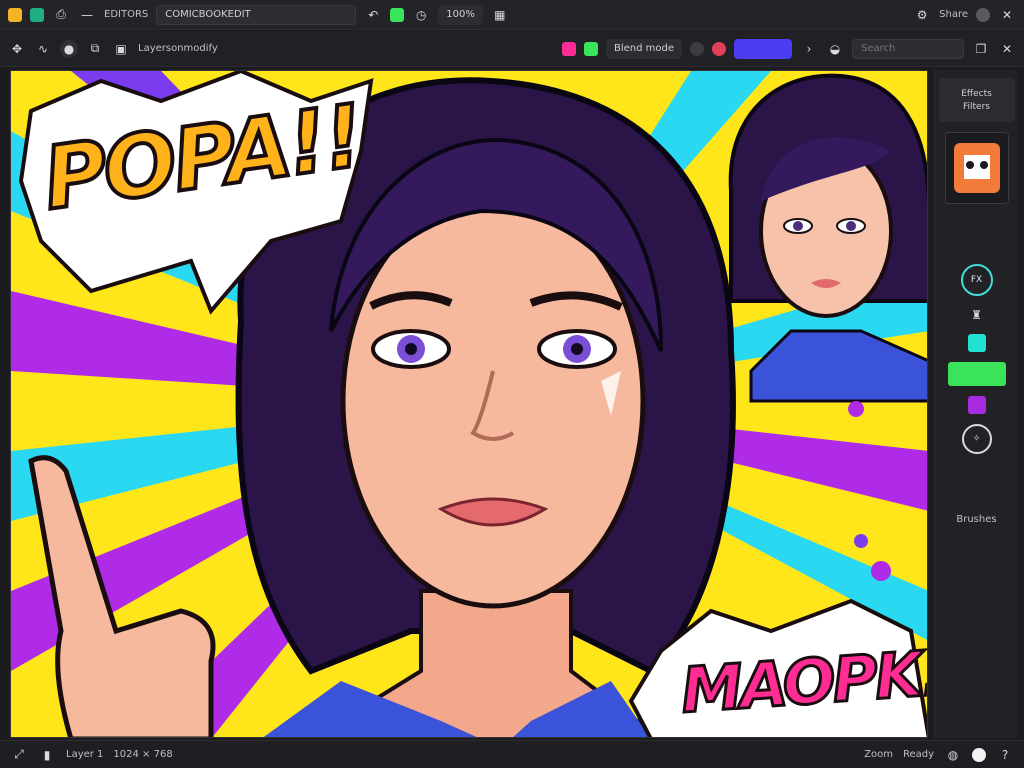 The width and height of the screenshot is (1024, 768). What do you see at coordinates (878, 754) in the screenshot?
I see `status-zoom: Zoom` at bounding box center [878, 754].